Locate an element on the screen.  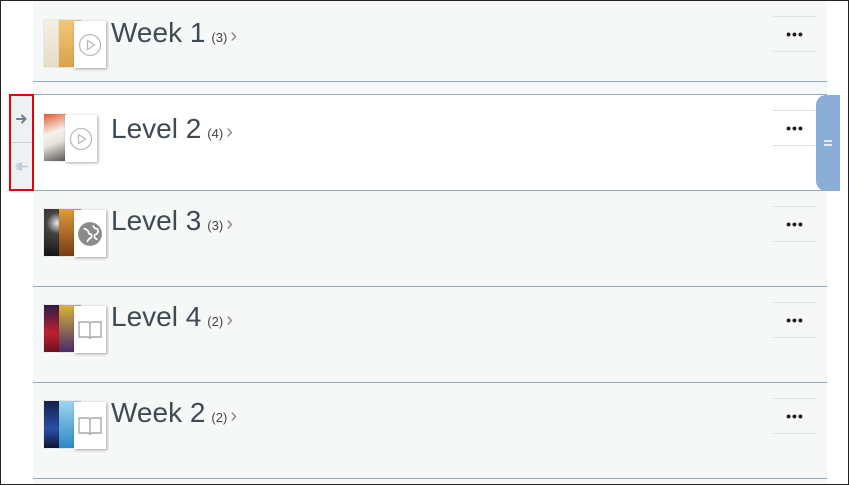
section-title-text: Level 4 is located at coordinates (156, 316).